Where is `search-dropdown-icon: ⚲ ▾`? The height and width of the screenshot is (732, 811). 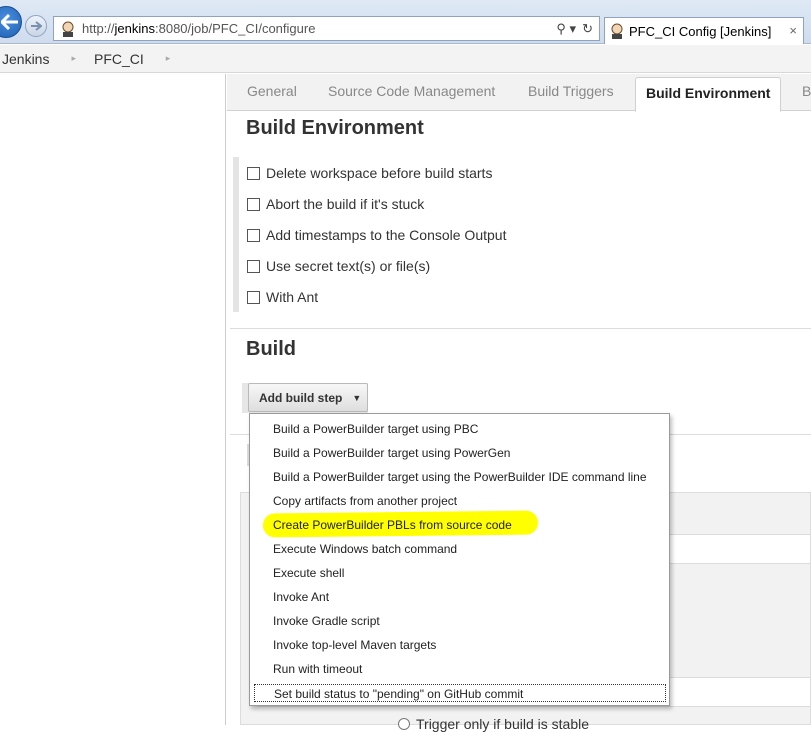
search-dropdown-icon: ⚲ ▾ is located at coordinates (566, 29).